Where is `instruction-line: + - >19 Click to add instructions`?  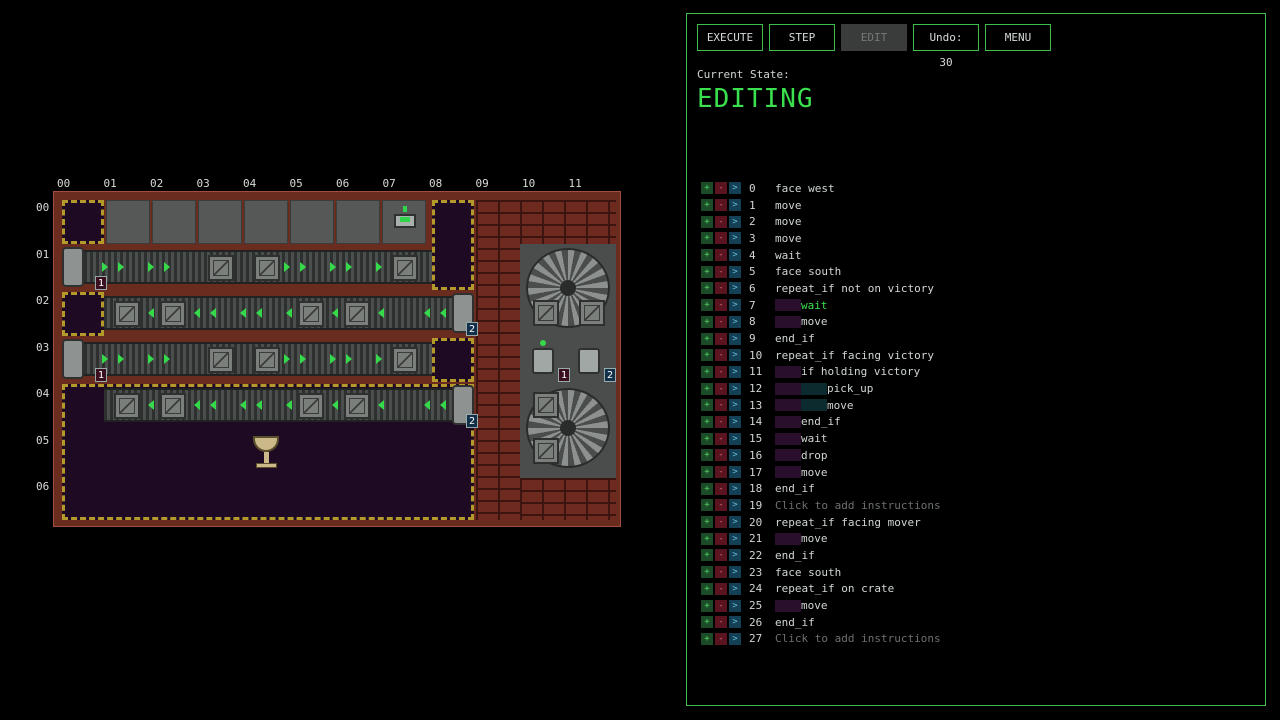
instruction-line: + - >19 Click to add instructions is located at coordinates (821, 505).